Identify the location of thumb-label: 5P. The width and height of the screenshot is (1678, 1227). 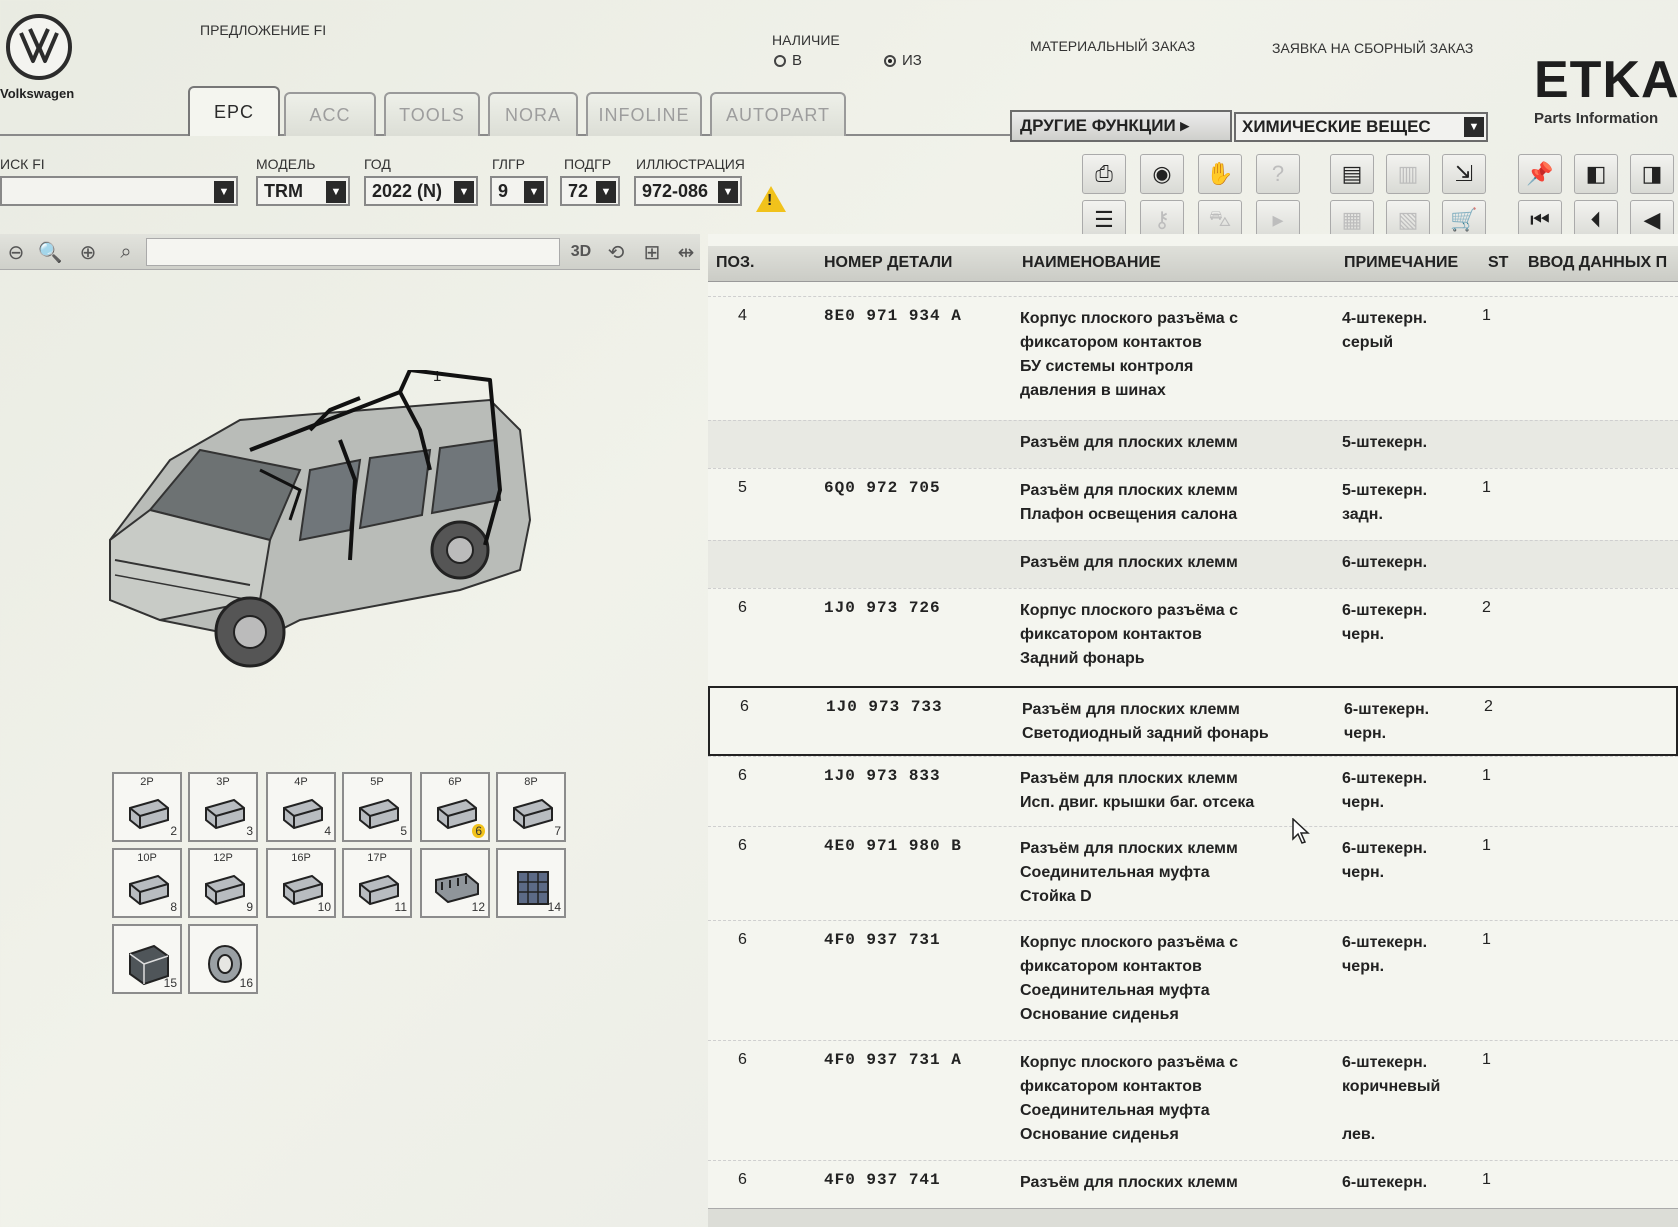
(377, 782).